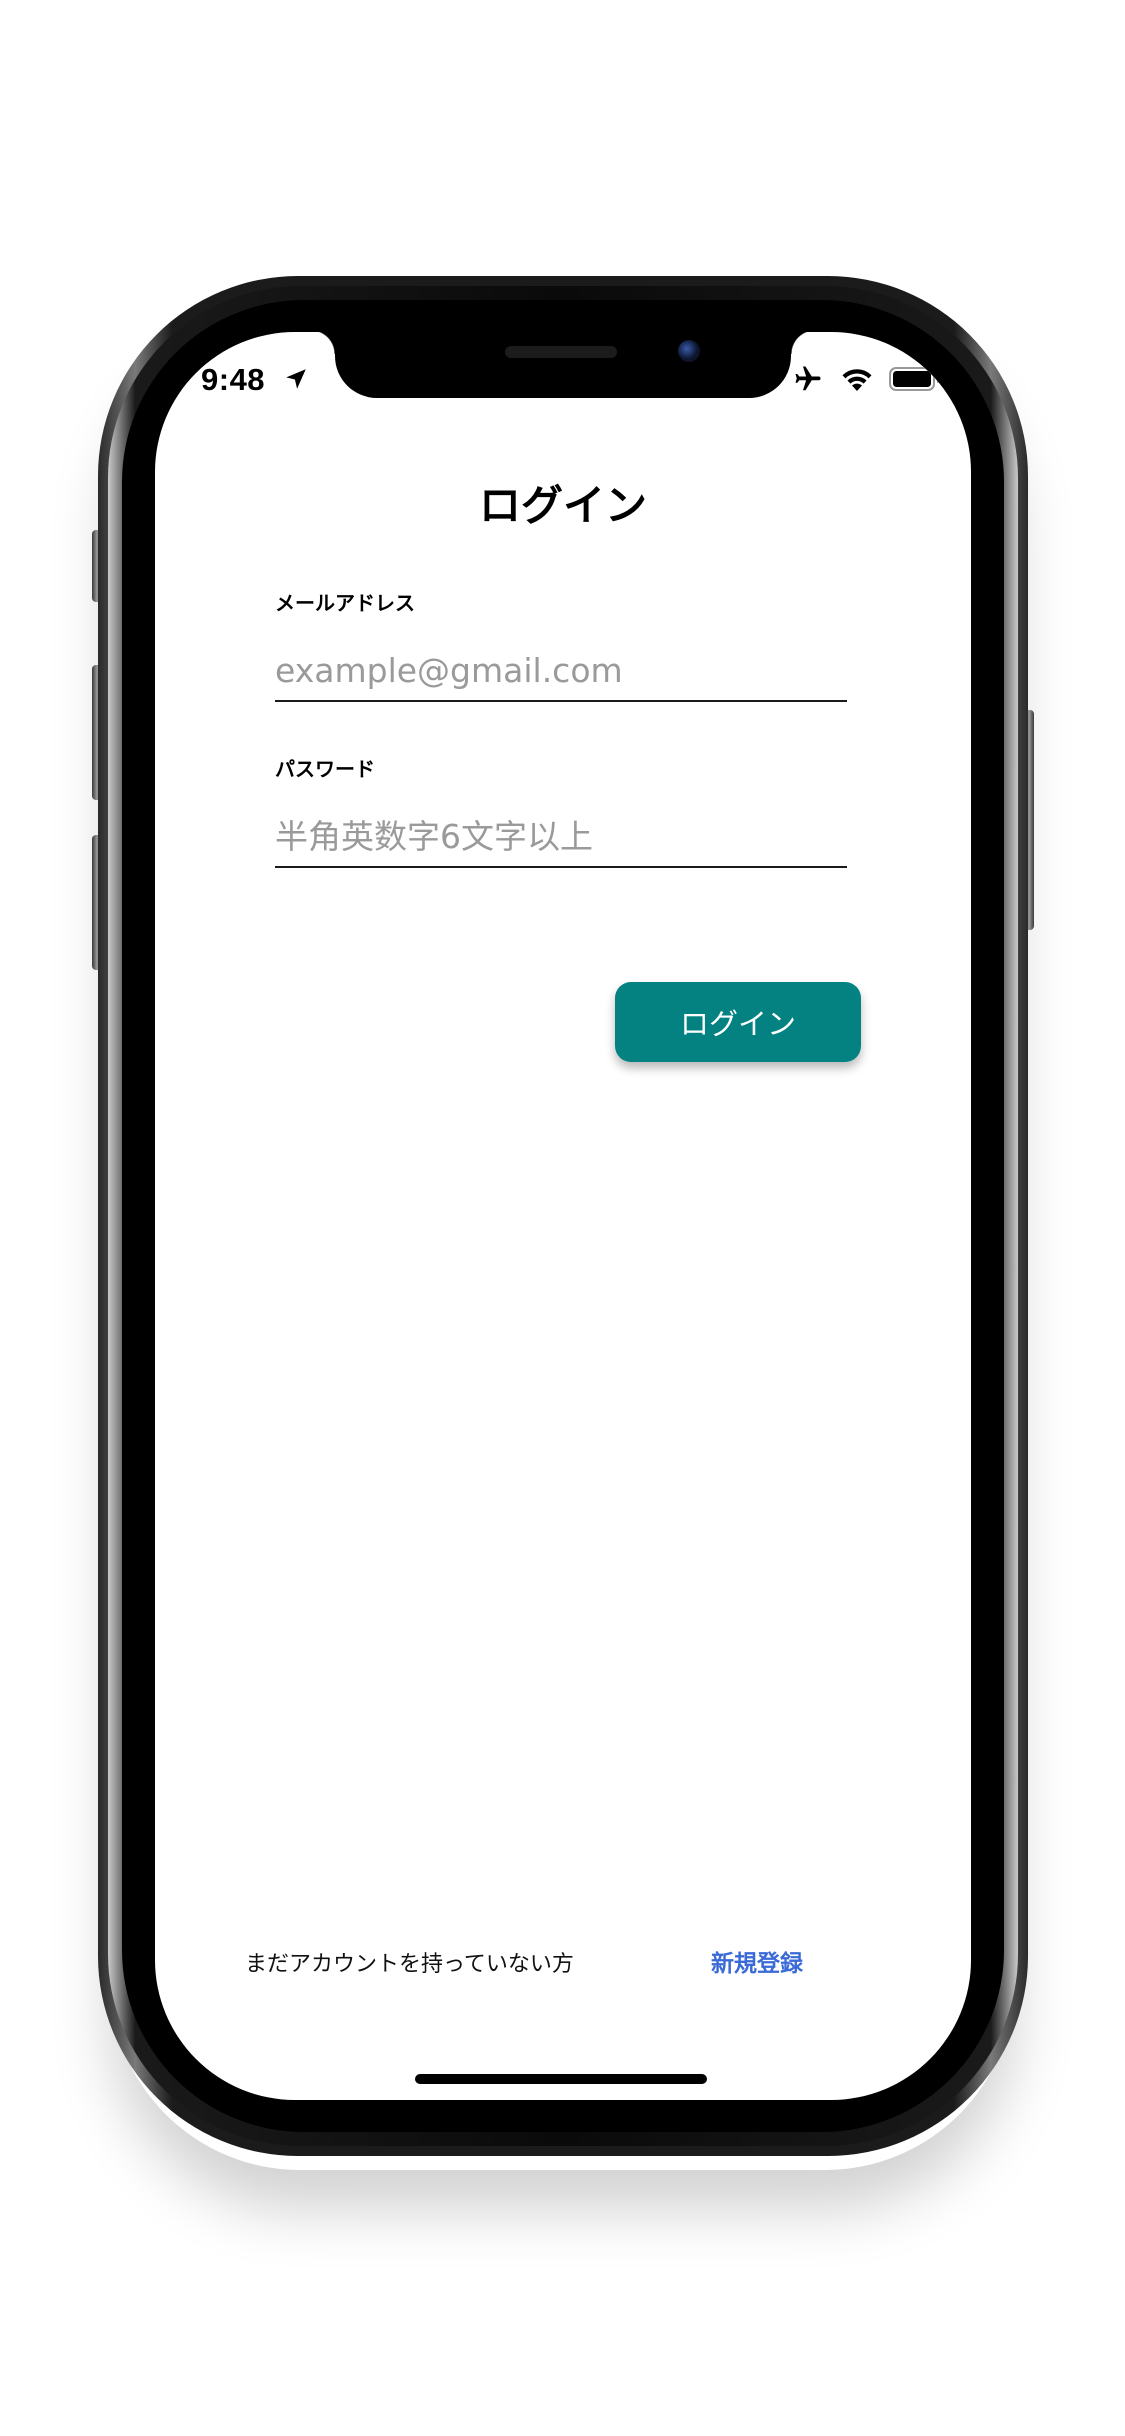  Describe the element at coordinates (914, 379) in the screenshot. I see `battery-icon` at that location.